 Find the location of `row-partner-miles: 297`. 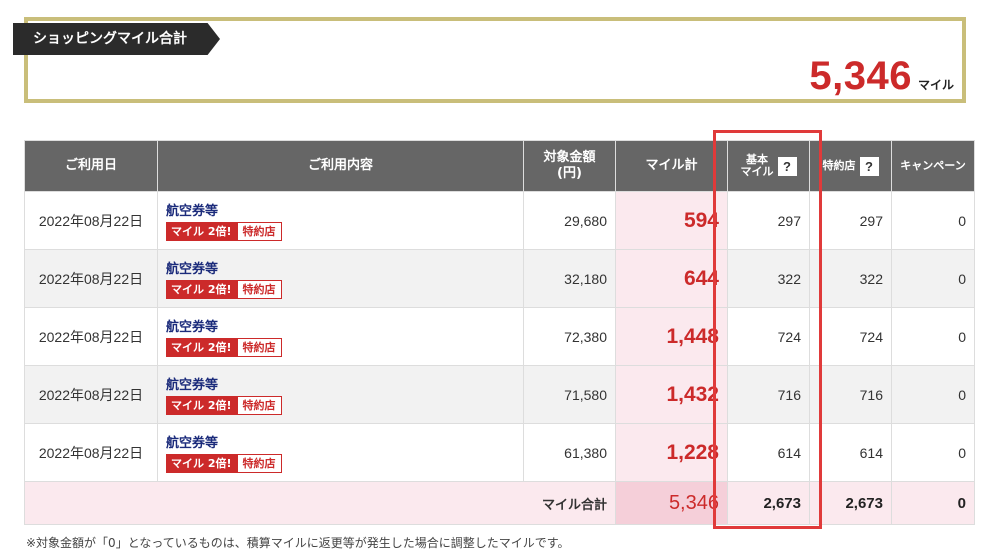

row-partner-miles: 297 is located at coordinates (850, 220).